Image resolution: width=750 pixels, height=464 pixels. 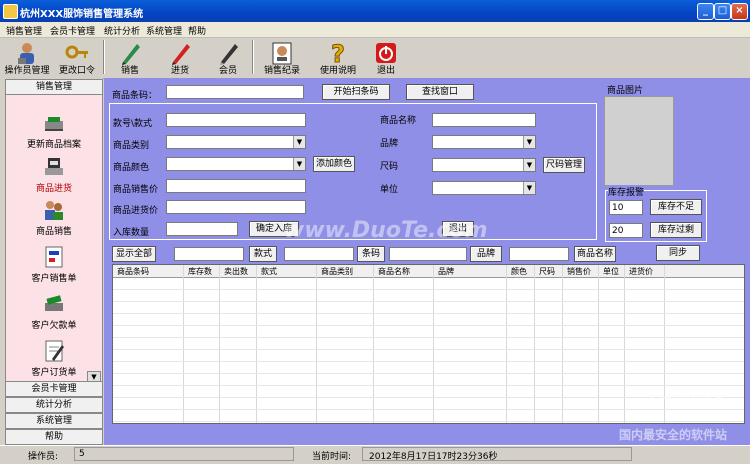 What do you see at coordinates (10, 11) in the screenshot?
I see `app-icon` at bounding box center [10, 11].